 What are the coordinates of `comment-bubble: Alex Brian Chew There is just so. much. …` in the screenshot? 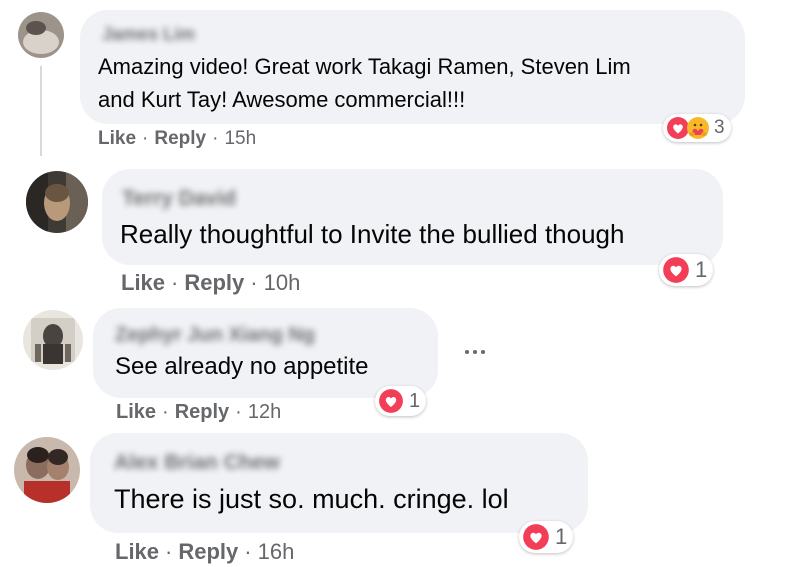 It's located at (339, 483).